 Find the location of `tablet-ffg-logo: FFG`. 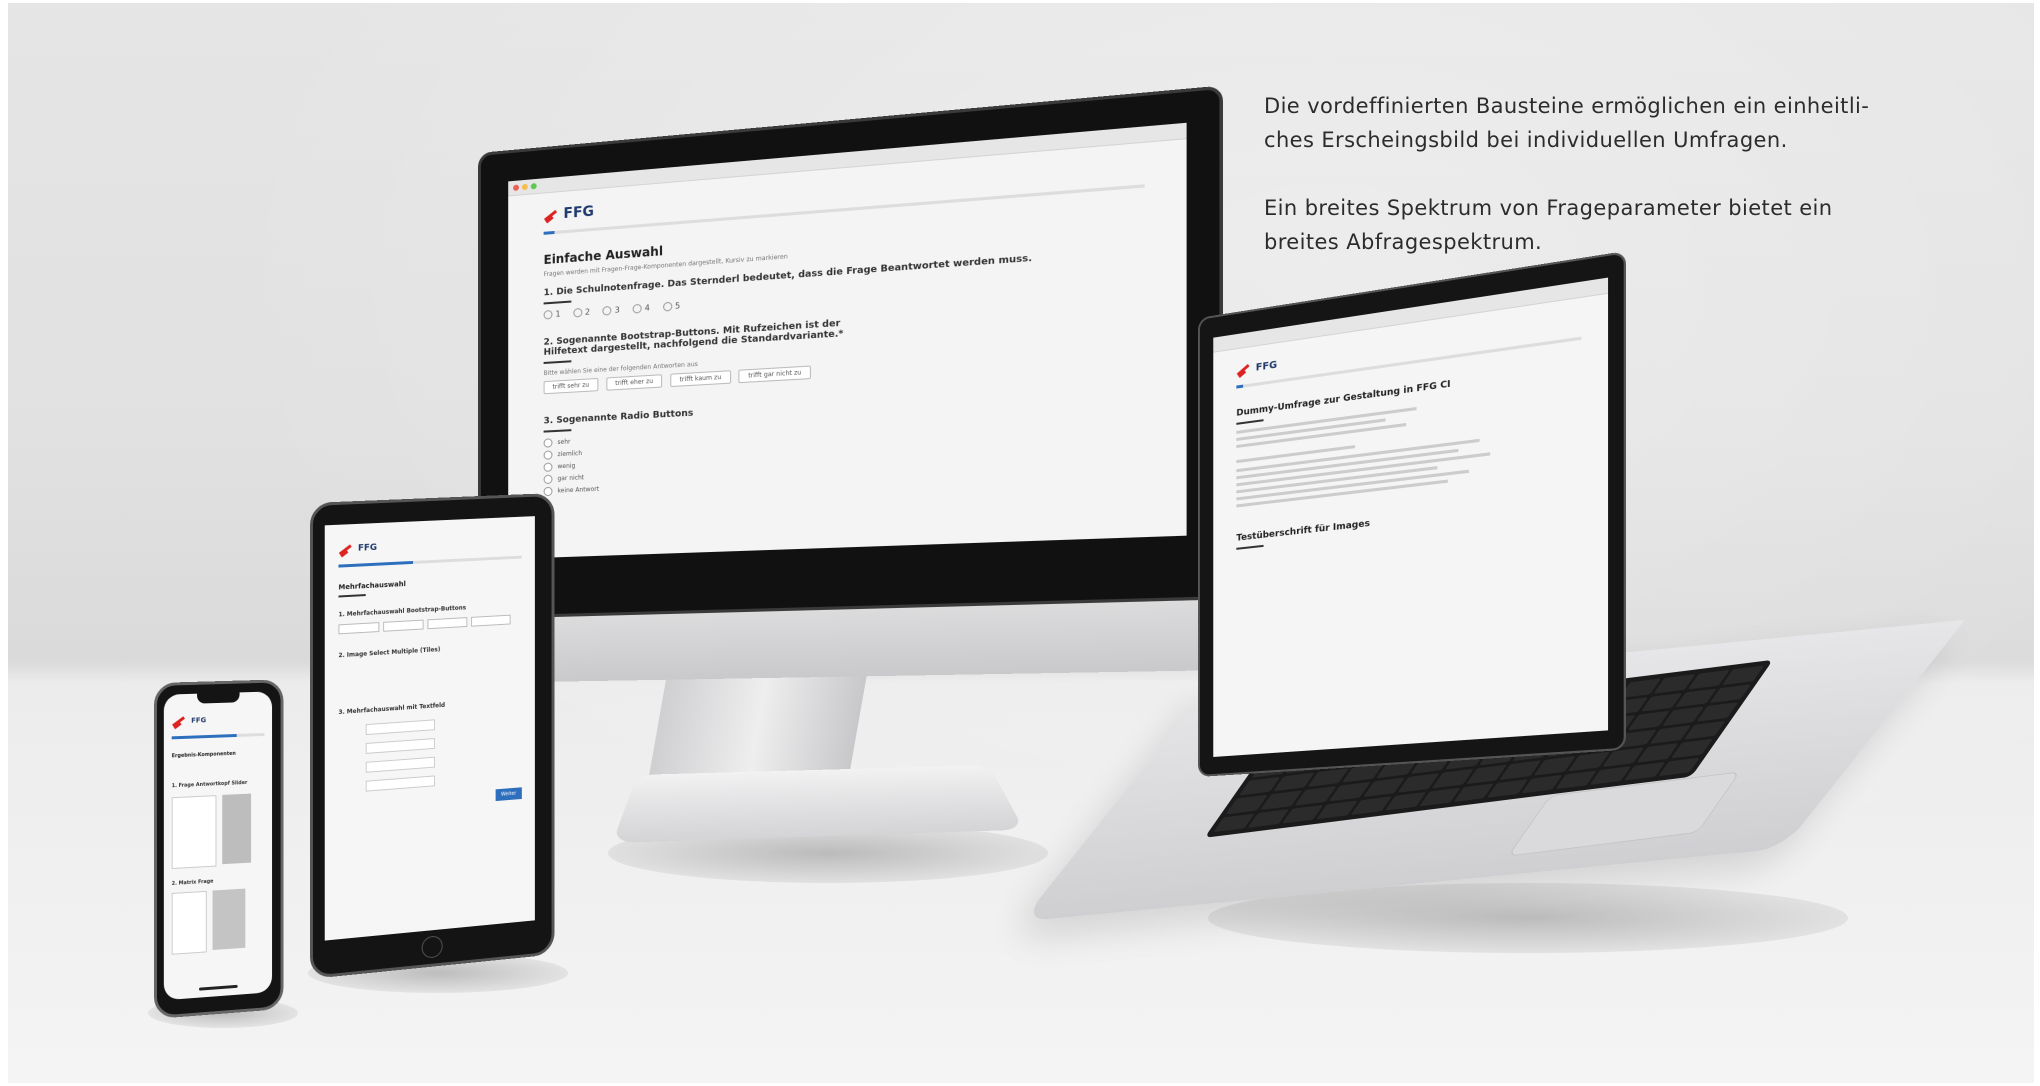

tablet-ffg-logo: FFG is located at coordinates (429, 545).